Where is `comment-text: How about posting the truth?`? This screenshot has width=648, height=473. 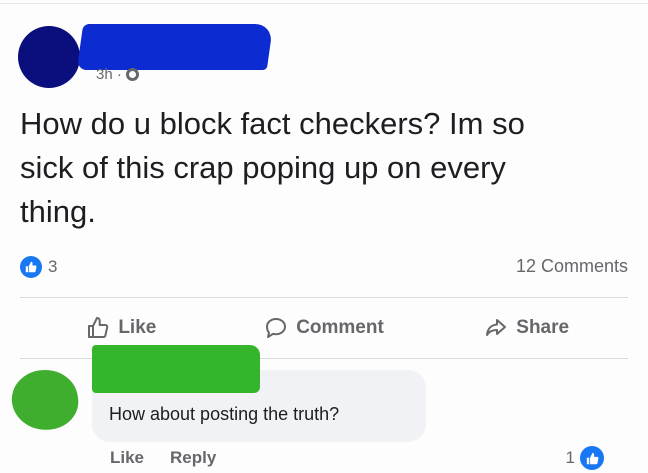
comment-text: How about posting the truth? is located at coordinates (224, 414).